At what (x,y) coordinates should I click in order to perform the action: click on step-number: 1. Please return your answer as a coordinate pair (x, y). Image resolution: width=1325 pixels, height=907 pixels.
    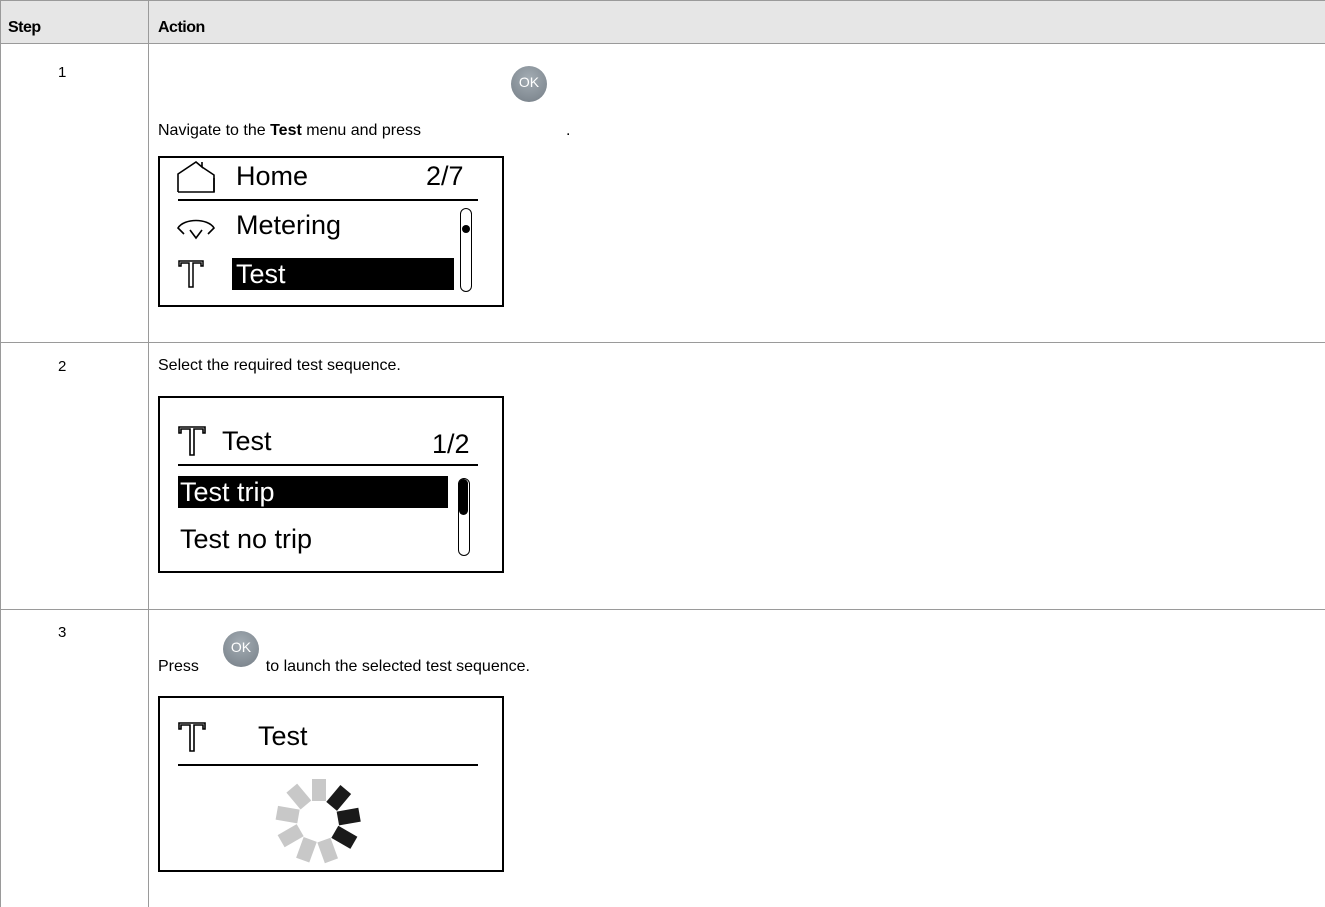
    Looking at the image, I should click on (62, 72).